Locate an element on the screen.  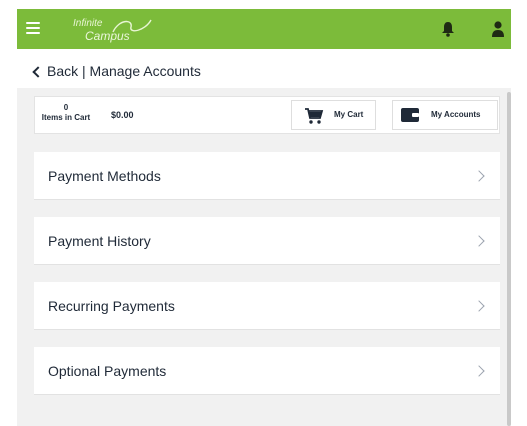
scrollbar is located at coordinates (509, 259).